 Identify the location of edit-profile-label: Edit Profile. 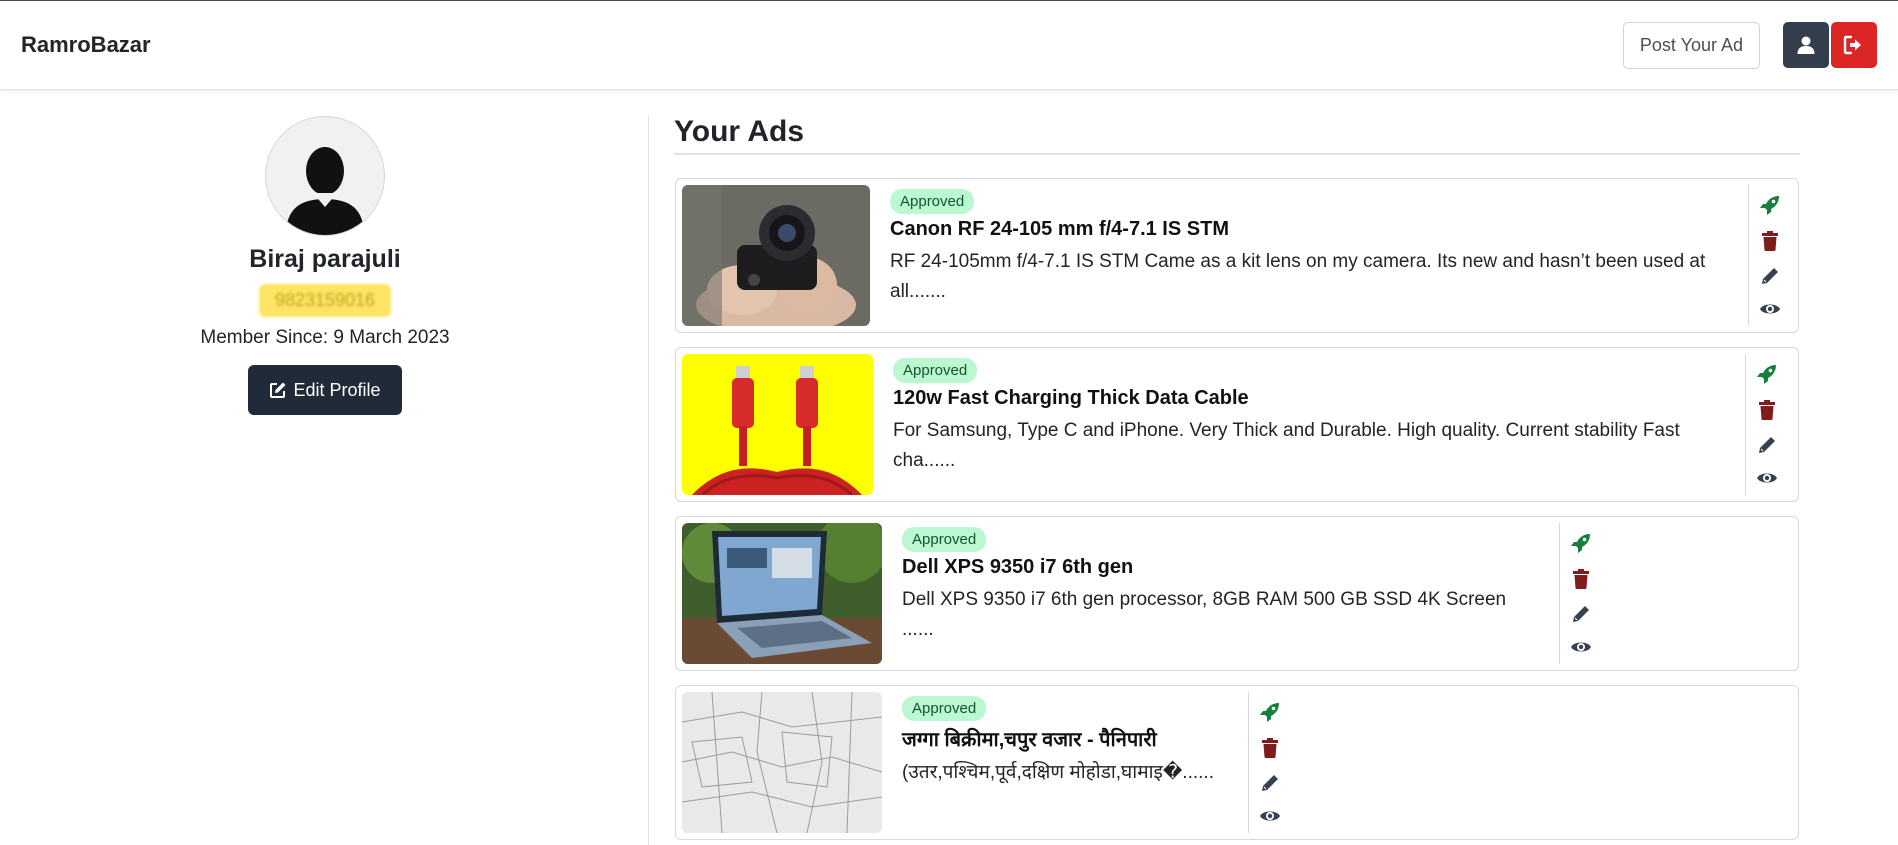
(337, 389).